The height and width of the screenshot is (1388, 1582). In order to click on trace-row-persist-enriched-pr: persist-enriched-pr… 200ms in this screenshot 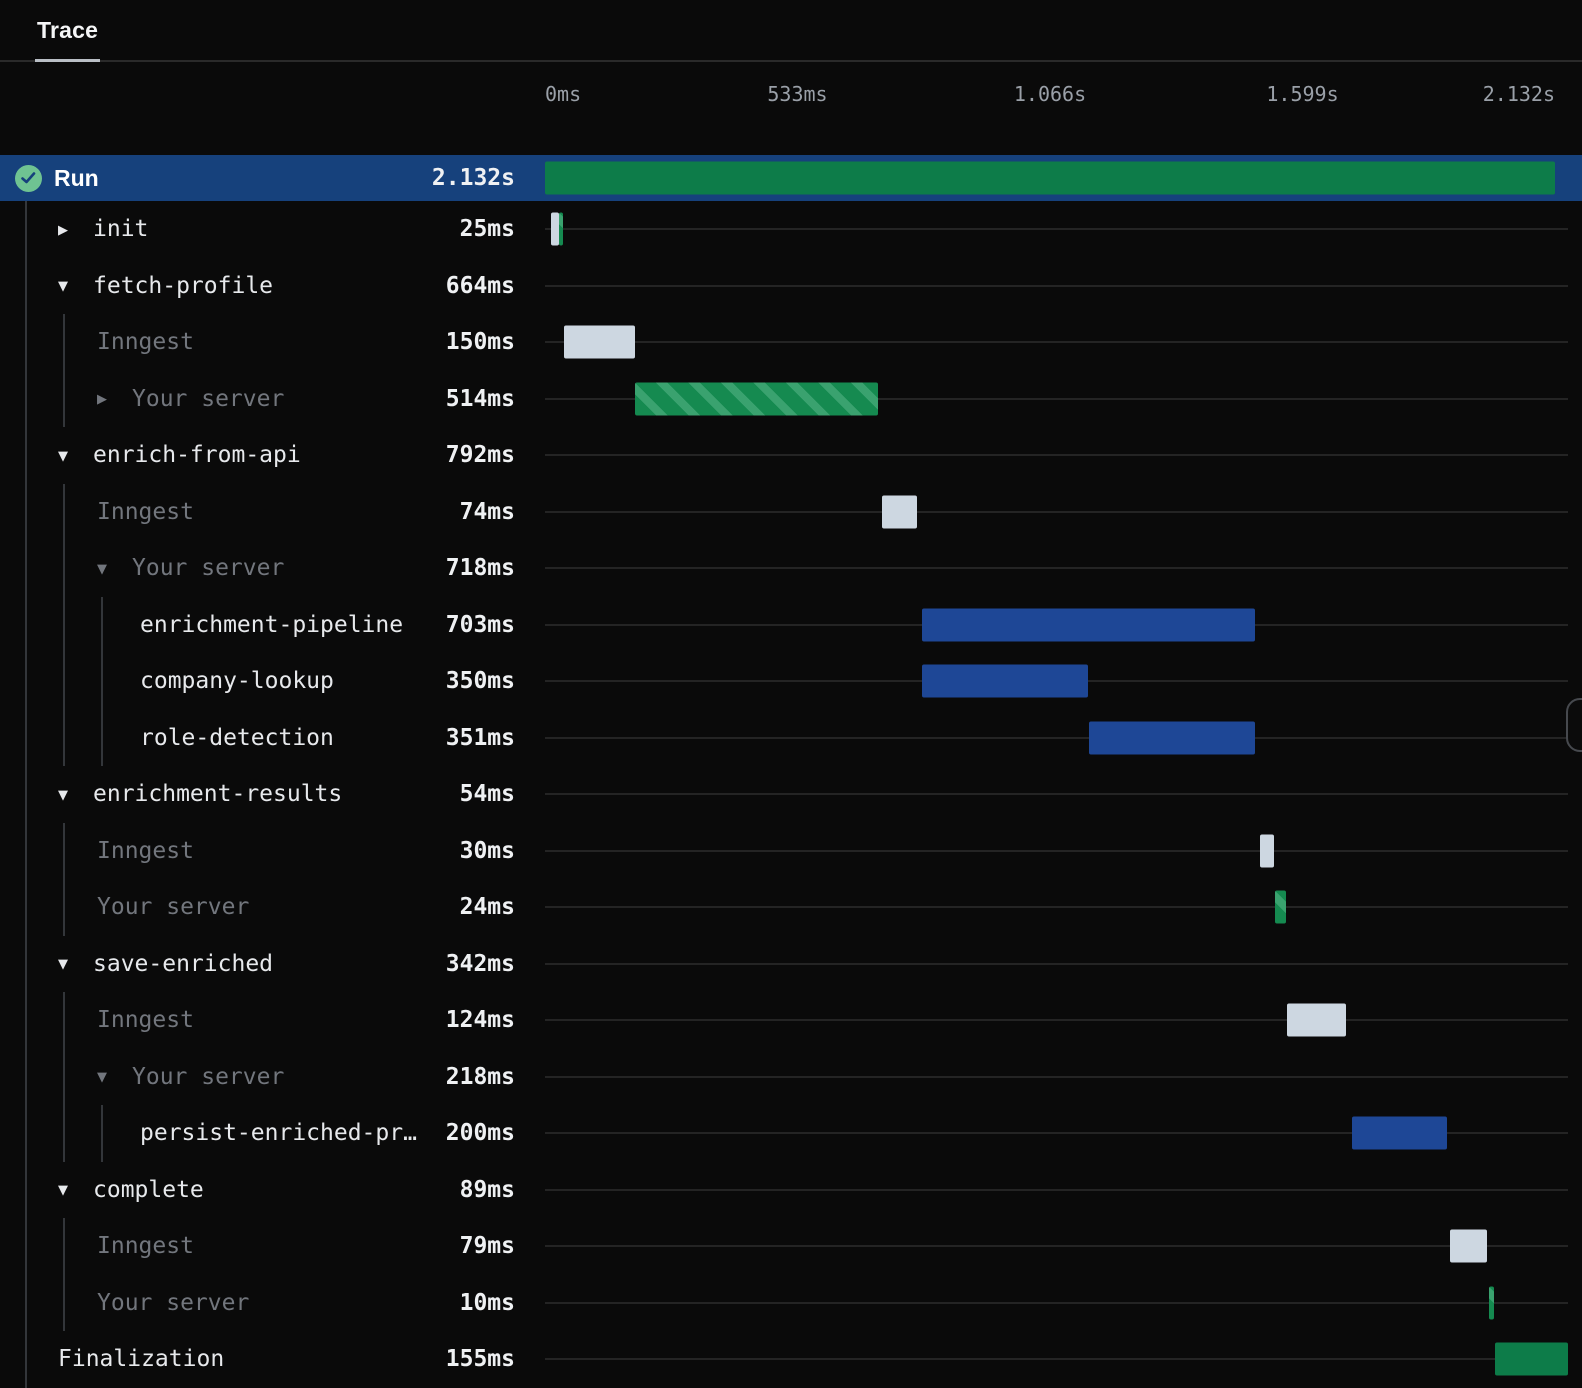, I will do `click(791, 1133)`.